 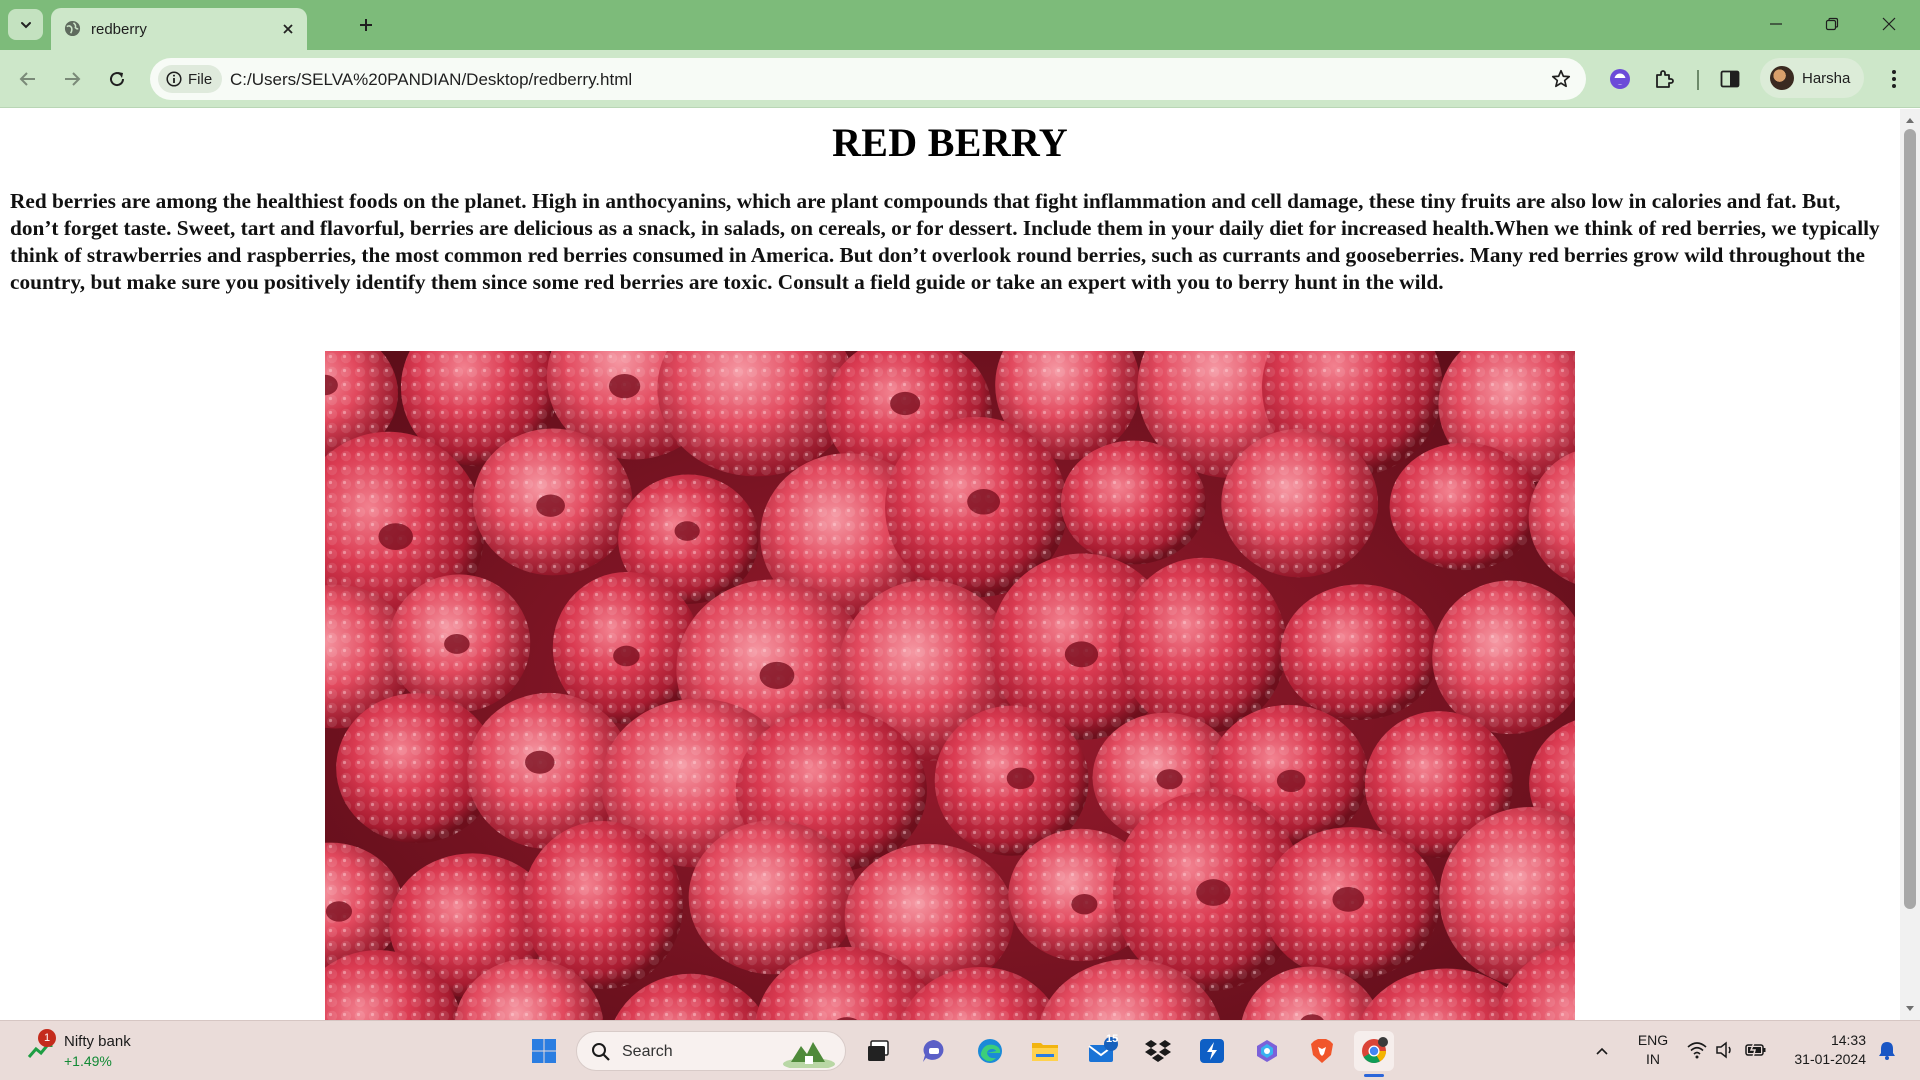 I want to click on back-icon, so click(x=27, y=79).